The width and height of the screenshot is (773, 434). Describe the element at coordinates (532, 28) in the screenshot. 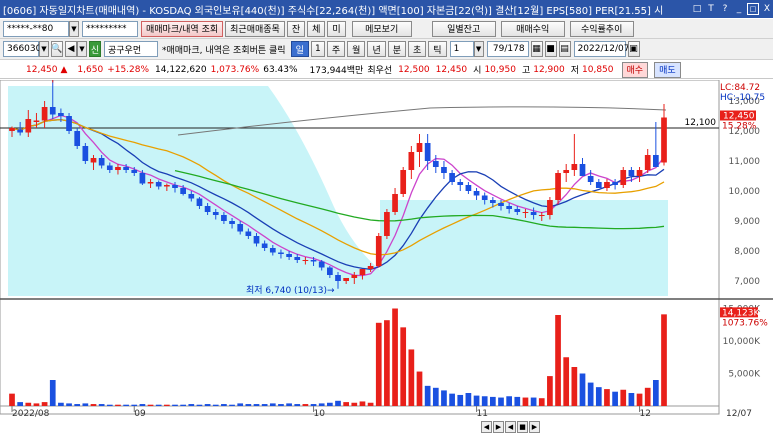

I see `trade-profit-button: 매매수익` at that location.